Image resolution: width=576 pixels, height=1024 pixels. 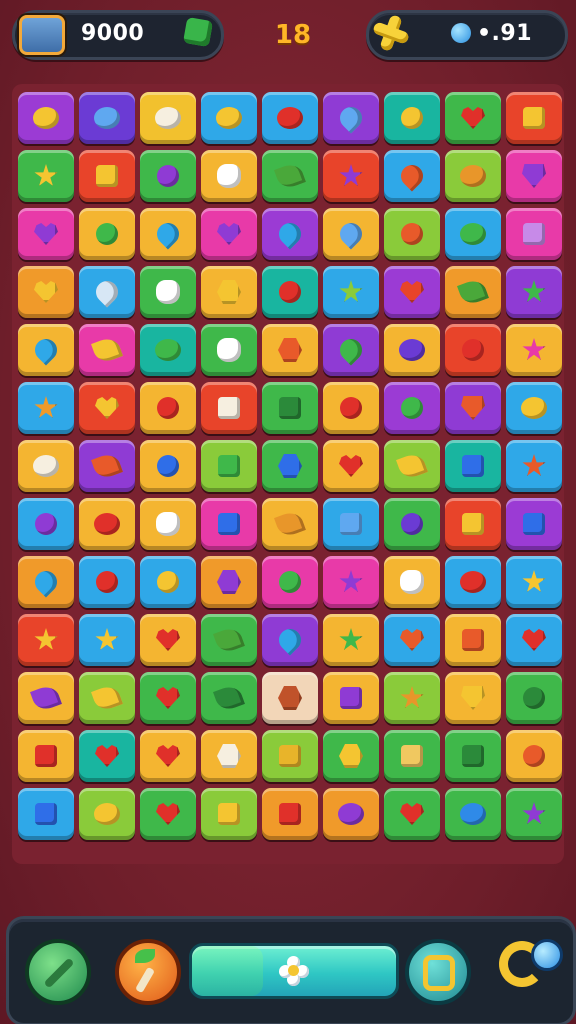 What do you see at coordinates (148, 972) in the screenshot?
I see `fruit-bomb-booster-button` at bounding box center [148, 972].